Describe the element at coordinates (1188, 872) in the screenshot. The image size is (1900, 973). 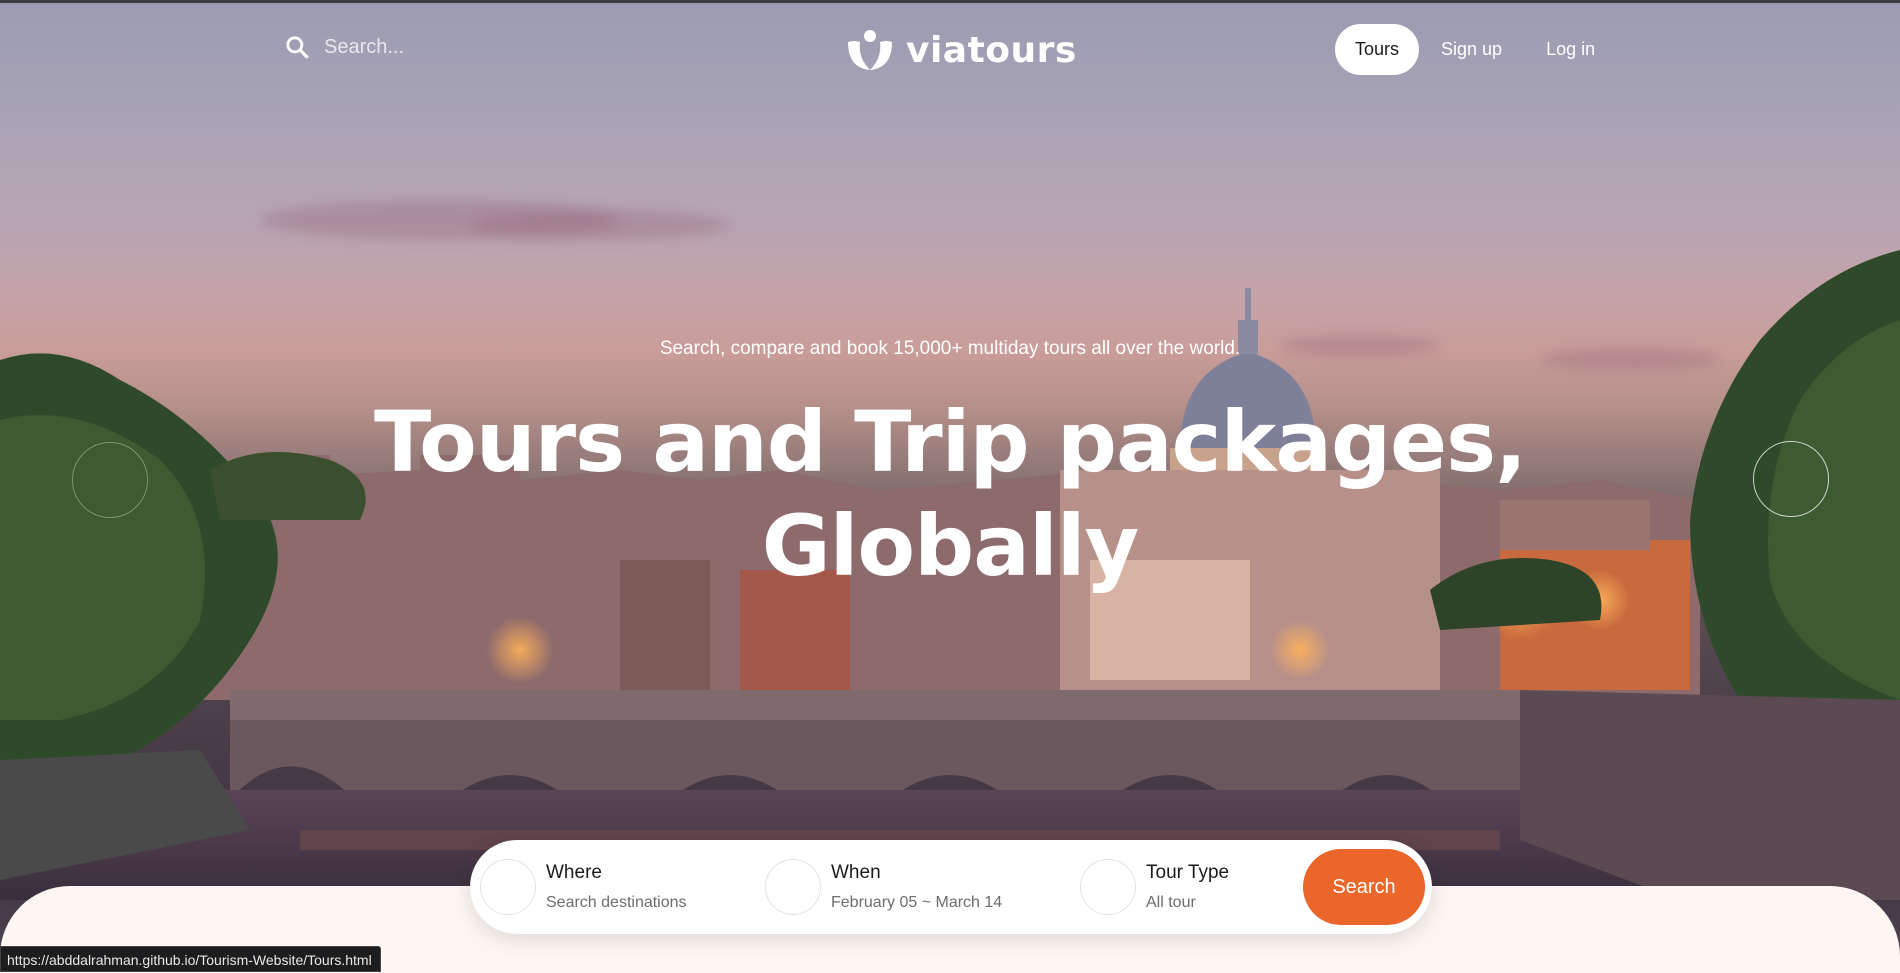
I see `tour-type-label: Tour Type` at that location.